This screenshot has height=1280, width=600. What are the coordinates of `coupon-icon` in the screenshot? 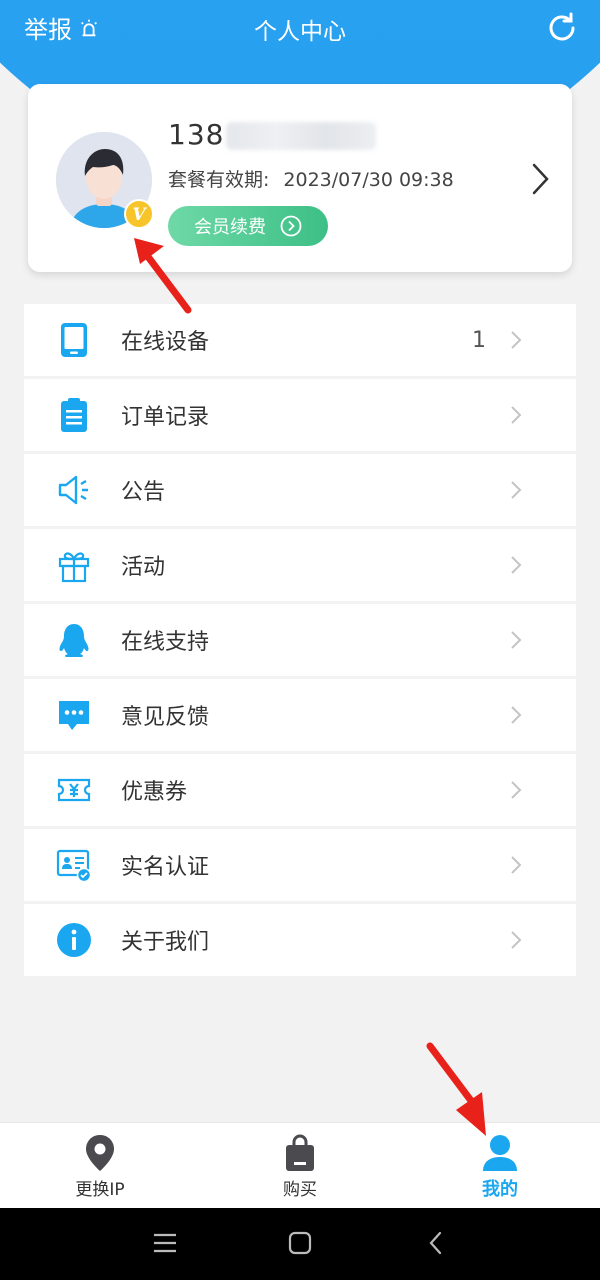 It's located at (74, 790).